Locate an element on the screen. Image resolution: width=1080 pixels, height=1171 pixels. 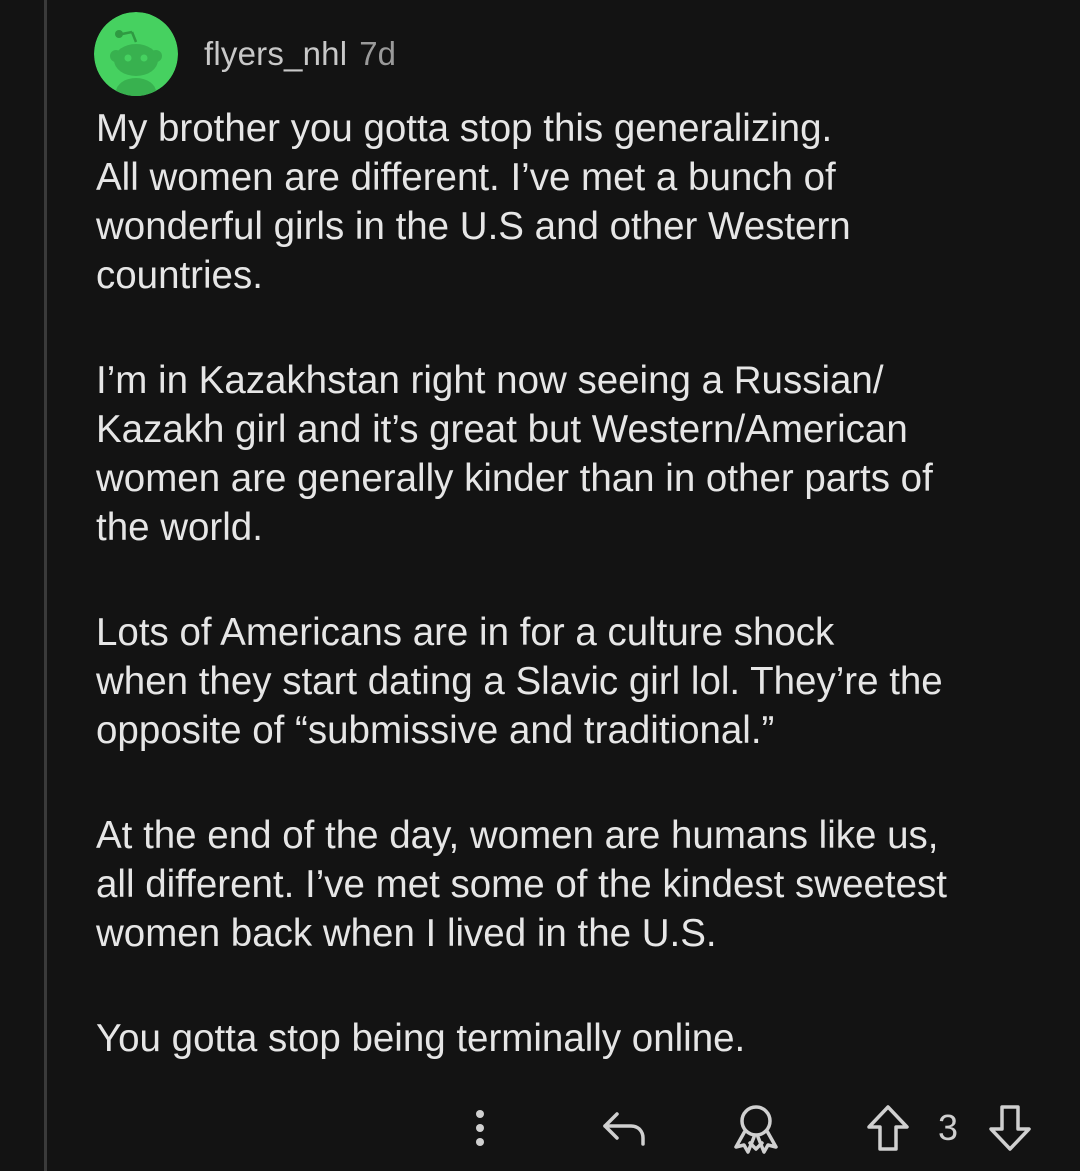
thread-line is located at coordinates (45, 585).